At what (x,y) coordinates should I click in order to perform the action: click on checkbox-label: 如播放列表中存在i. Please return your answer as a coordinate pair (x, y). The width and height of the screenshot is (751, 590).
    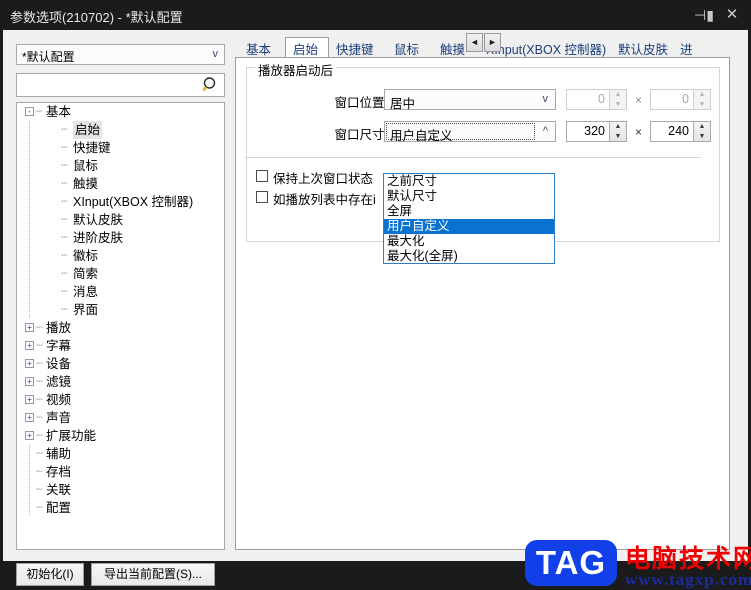
    Looking at the image, I should click on (324, 200).